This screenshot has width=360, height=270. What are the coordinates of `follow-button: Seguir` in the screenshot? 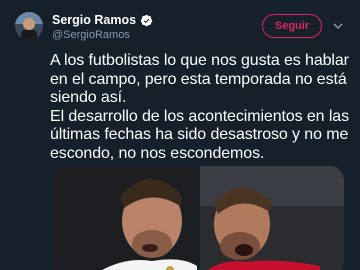 It's located at (292, 26).